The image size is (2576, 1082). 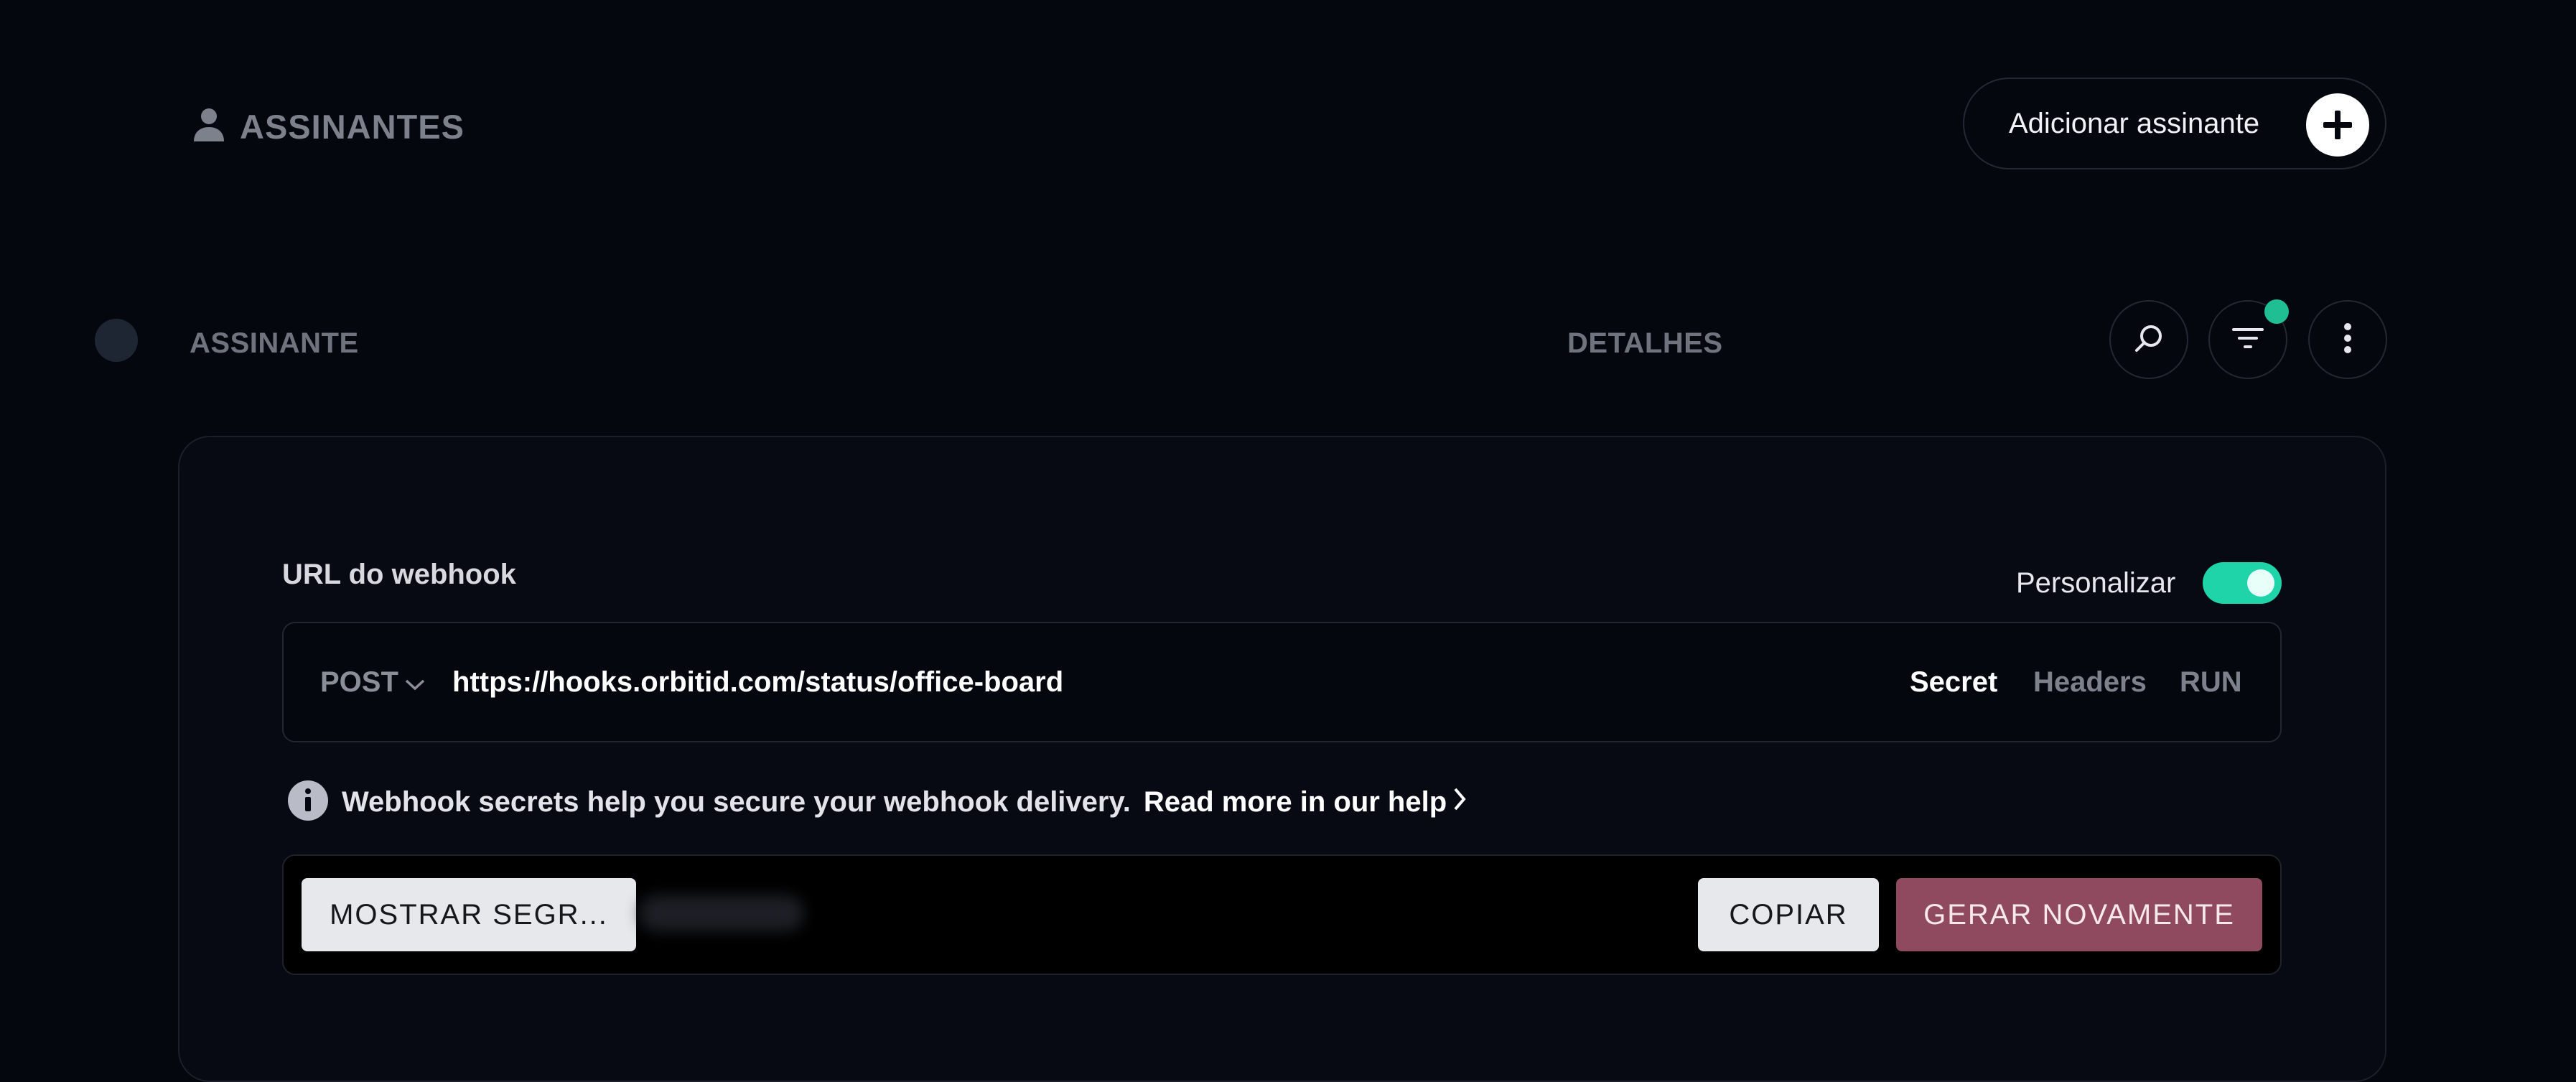 I want to click on toggle-knob, so click(x=2260, y=583).